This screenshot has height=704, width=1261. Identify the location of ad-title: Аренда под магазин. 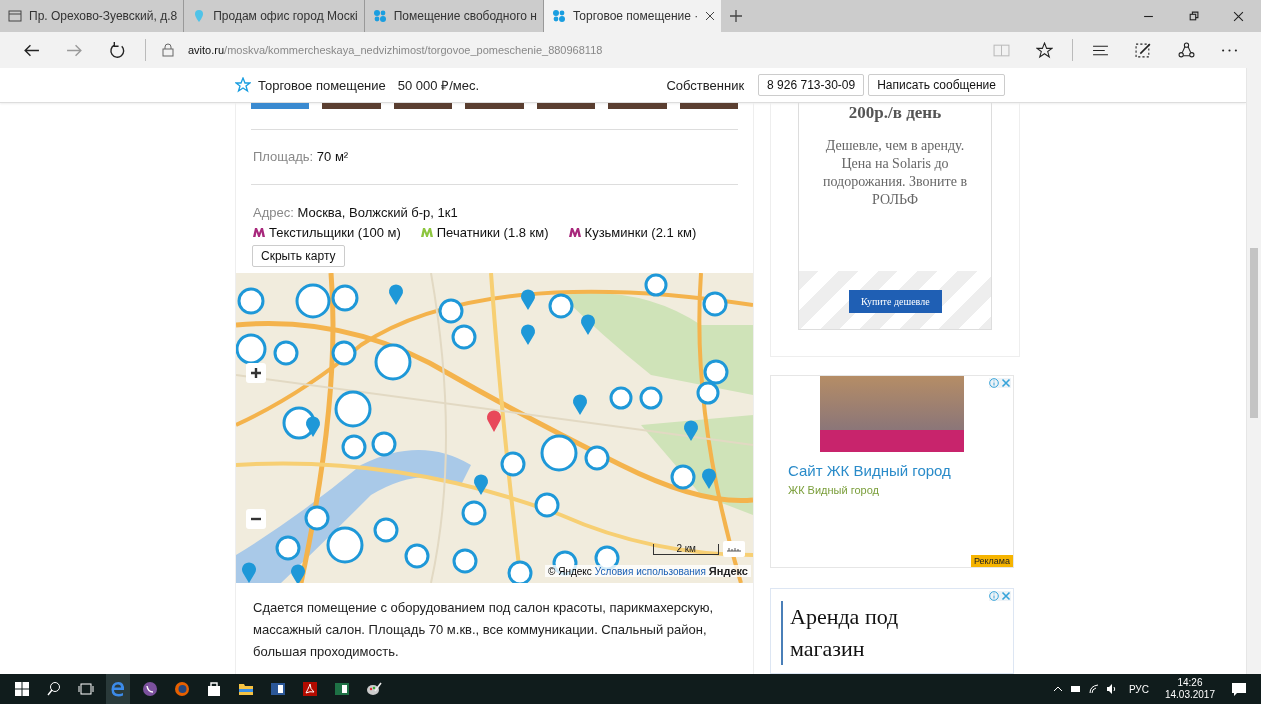
(860, 633).